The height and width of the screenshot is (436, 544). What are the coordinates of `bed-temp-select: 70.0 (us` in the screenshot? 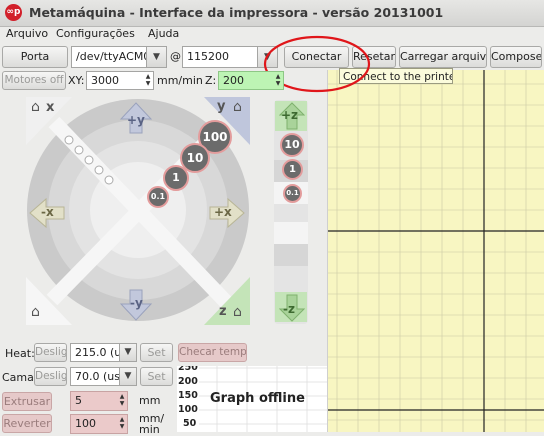 It's located at (95, 376).